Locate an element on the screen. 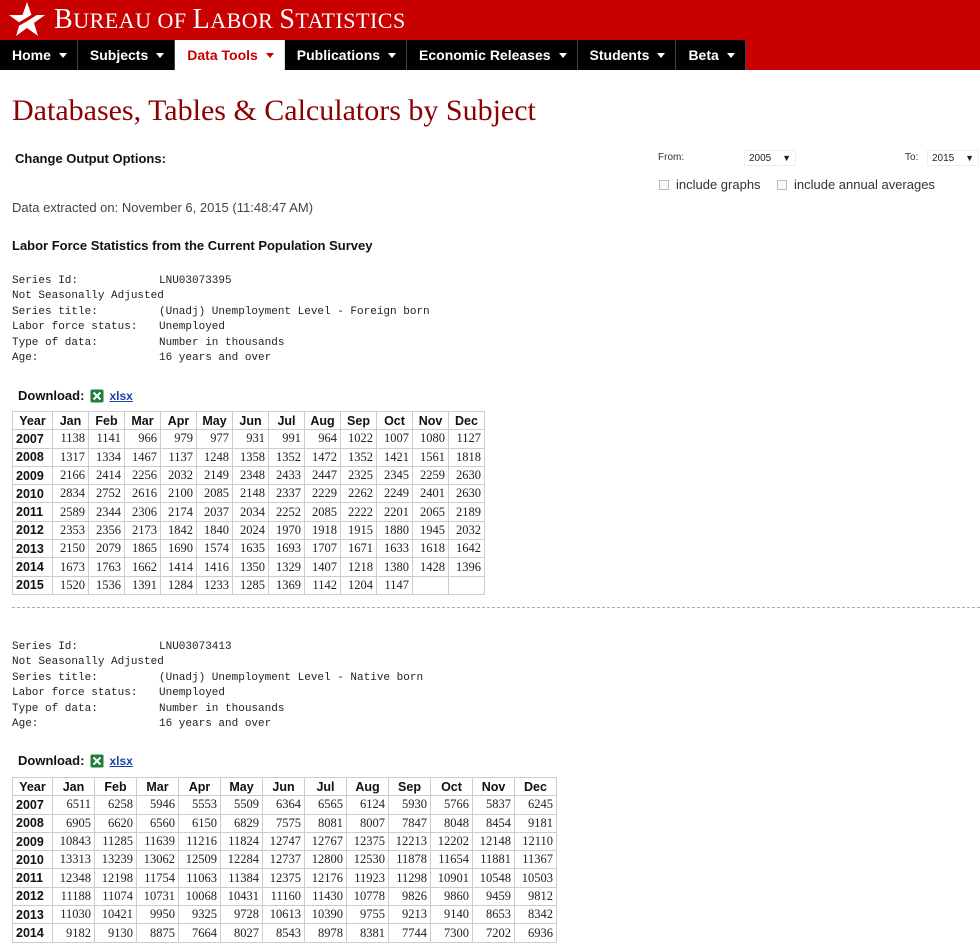 The height and width of the screenshot is (947, 980). star-logo-icon is located at coordinates (27, 20).